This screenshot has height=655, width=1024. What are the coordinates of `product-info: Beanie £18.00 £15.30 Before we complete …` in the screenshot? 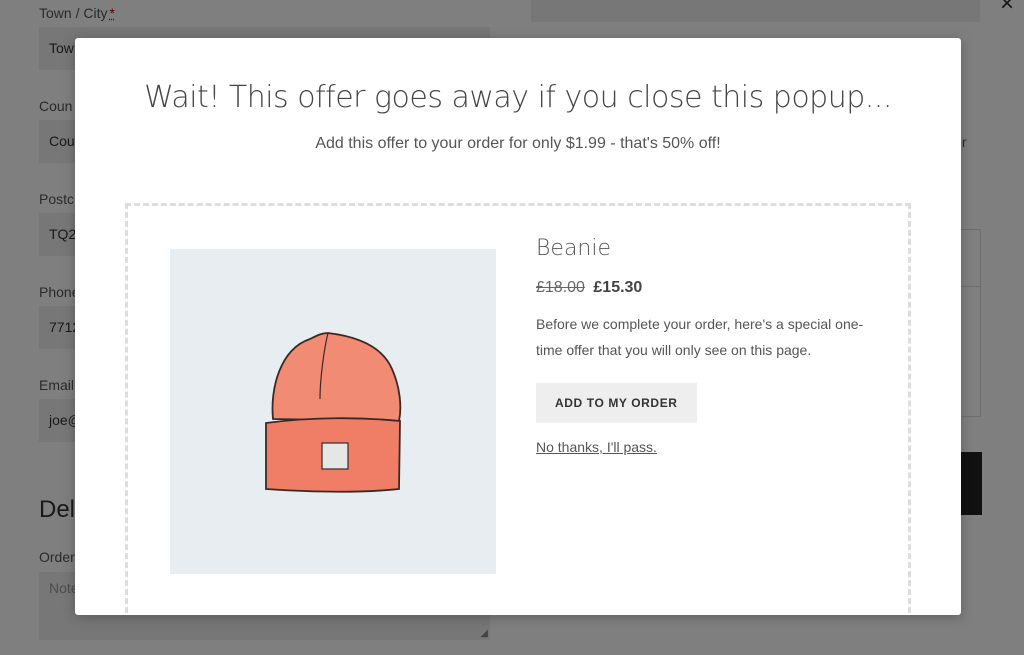 It's located at (716, 345).